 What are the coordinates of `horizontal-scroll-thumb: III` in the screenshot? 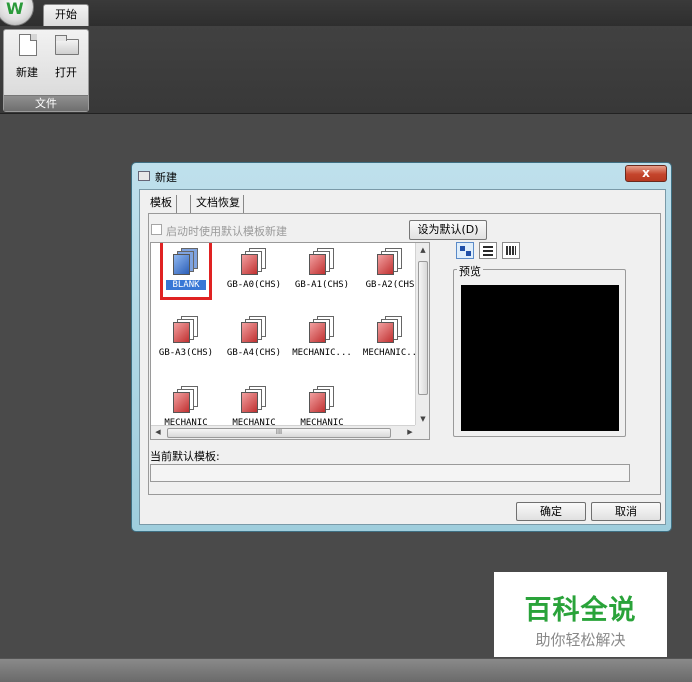 It's located at (279, 433).